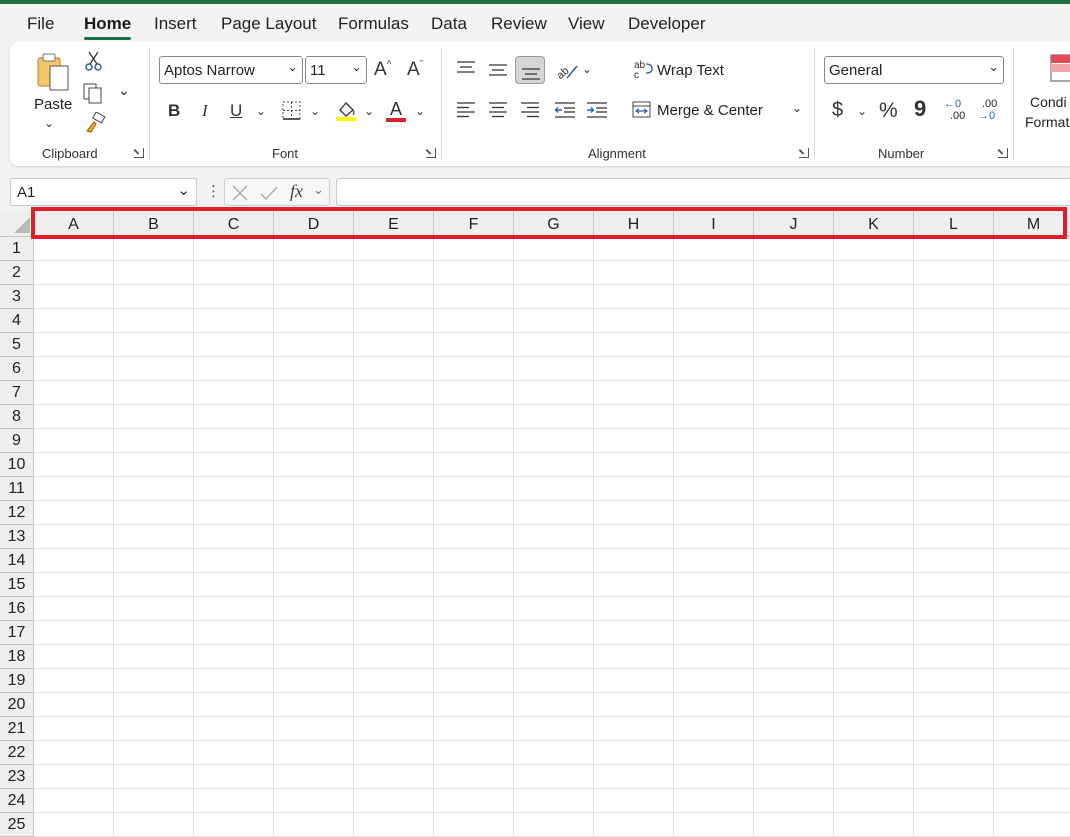 The width and height of the screenshot is (1070, 837). Describe the element at coordinates (641, 109) in the screenshot. I see `merge-center-icon` at that location.